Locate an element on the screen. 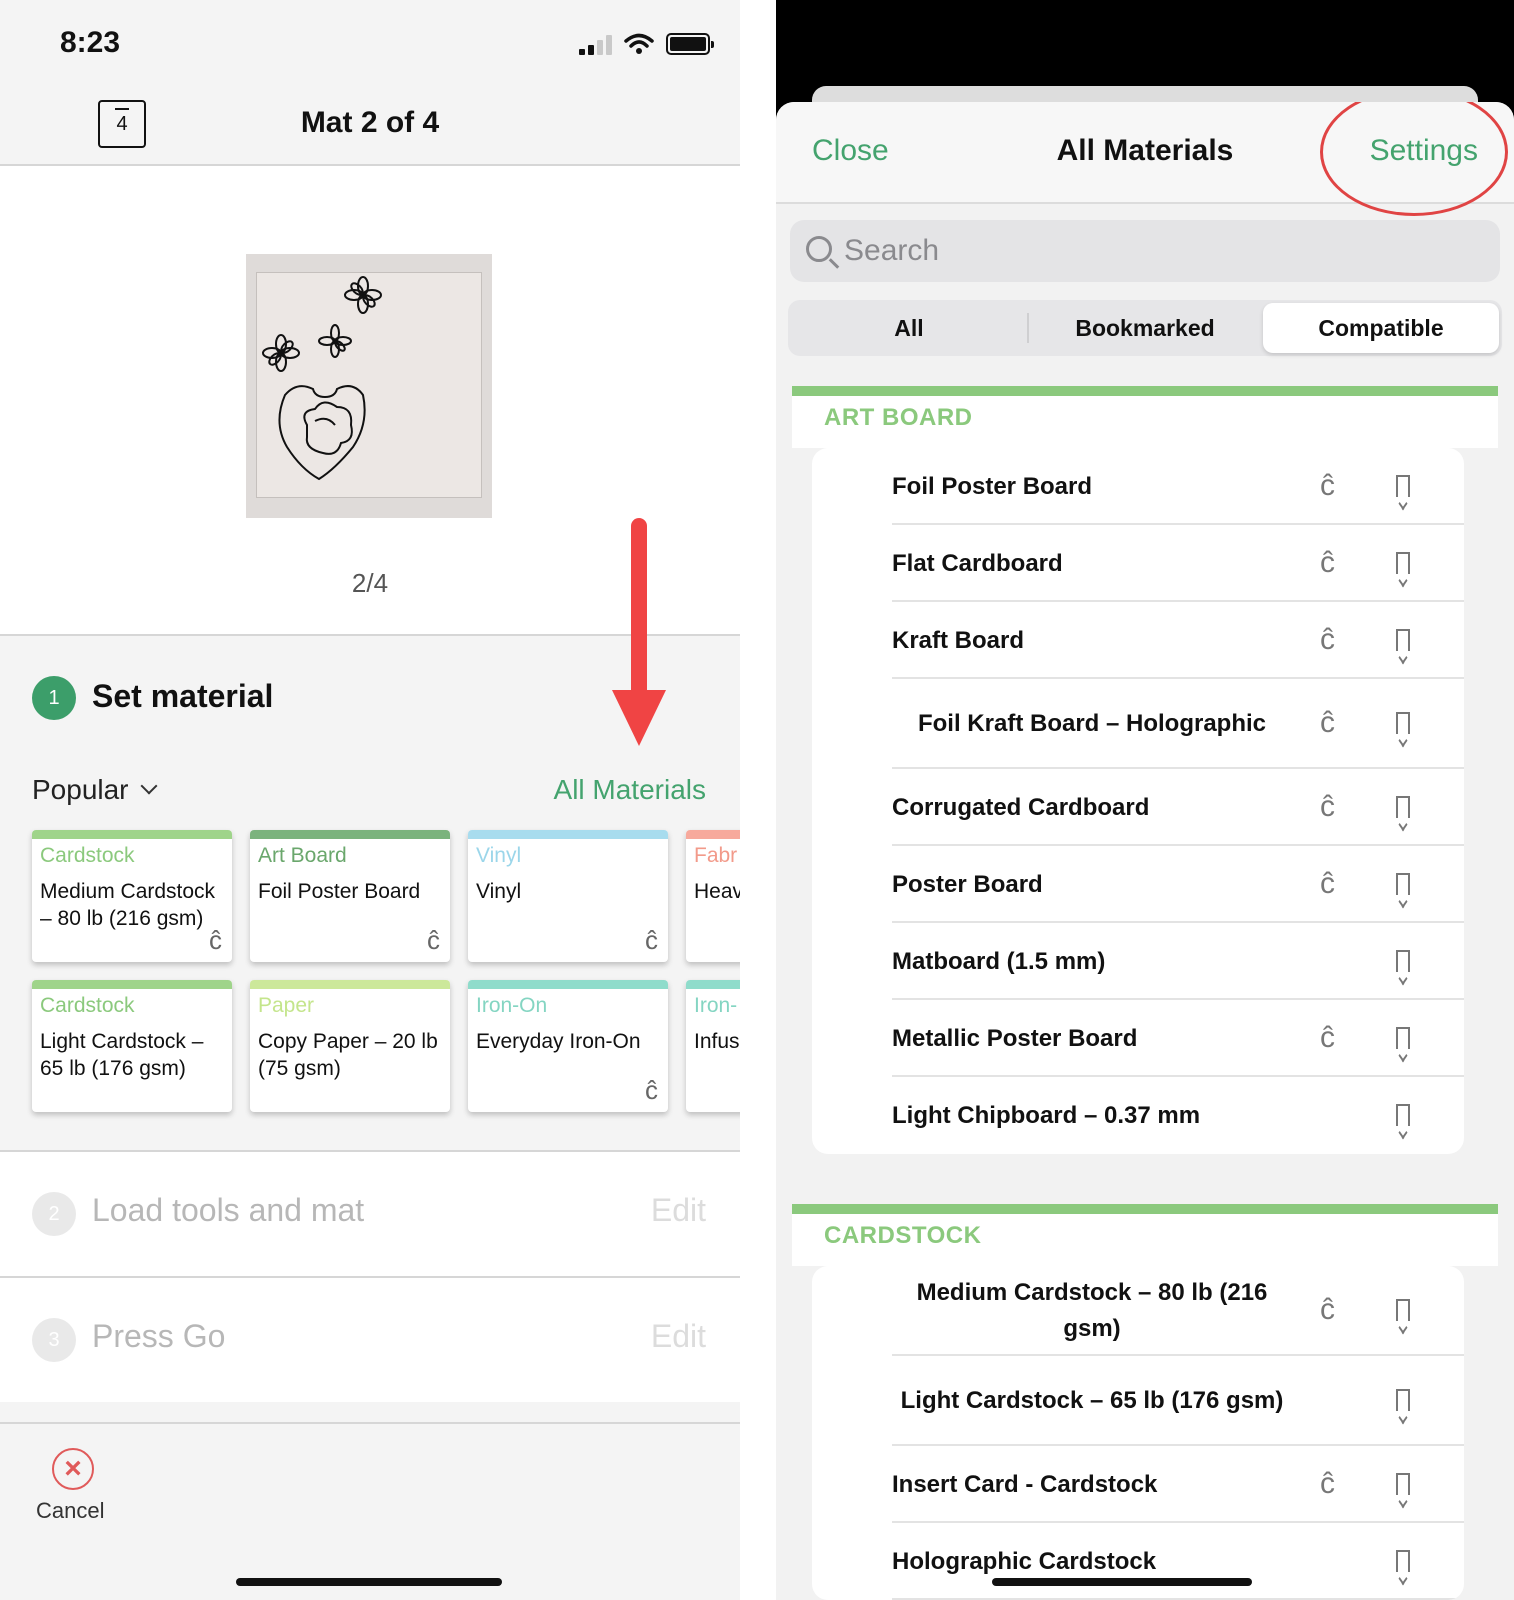 This screenshot has height=1600, width=1514. bottom-toolbar: × Cancel is located at coordinates (370, 1511).